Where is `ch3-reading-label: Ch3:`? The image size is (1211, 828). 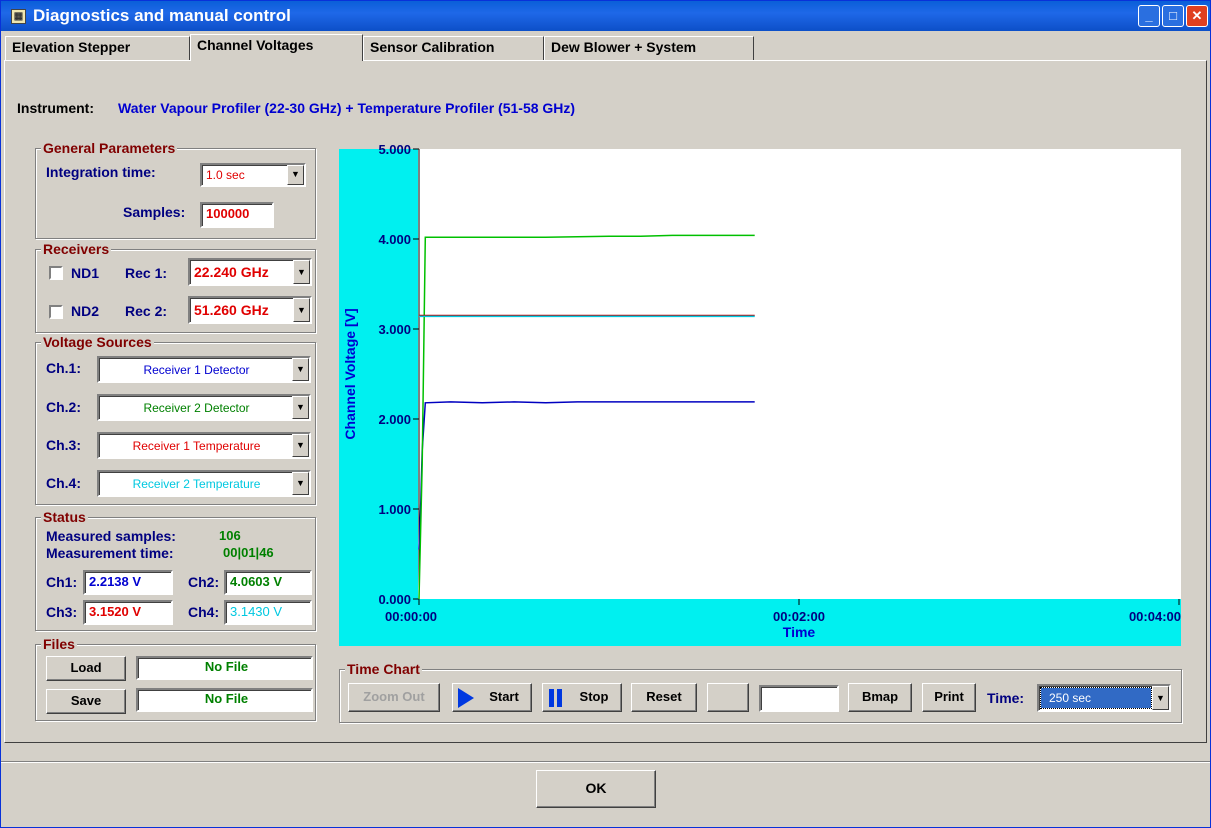
ch3-reading-label: Ch3: is located at coordinates (62, 612).